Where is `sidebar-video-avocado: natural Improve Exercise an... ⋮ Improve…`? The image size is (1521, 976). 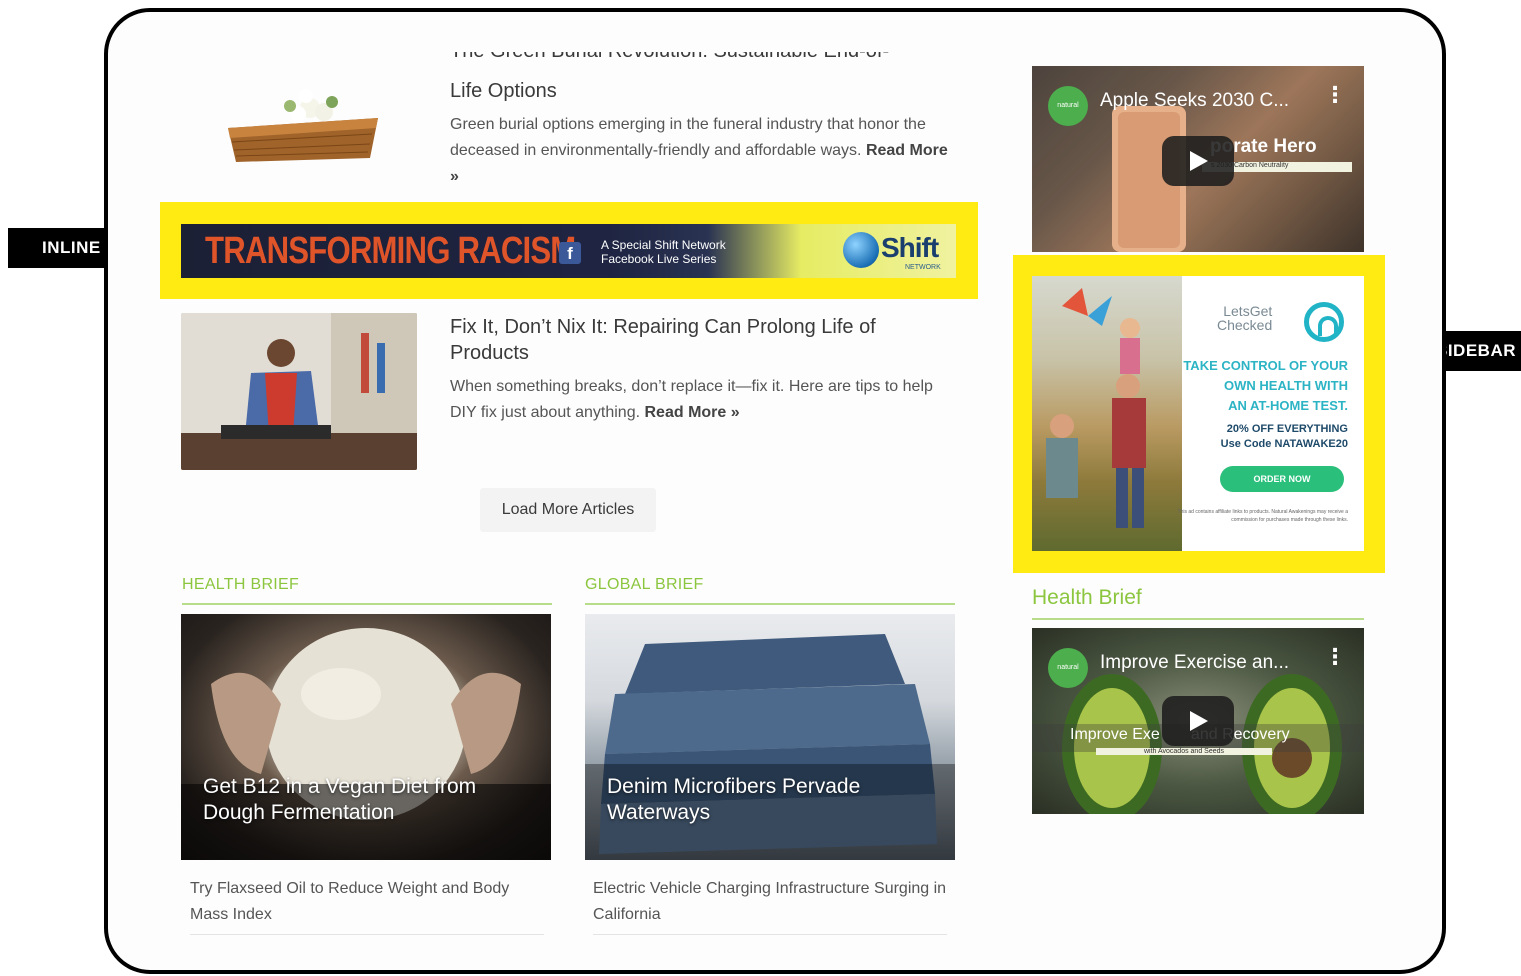 sidebar-video-avocado: natural Improve Exercise an... ⋮ Improve… is located at coordinates (1198, 721).